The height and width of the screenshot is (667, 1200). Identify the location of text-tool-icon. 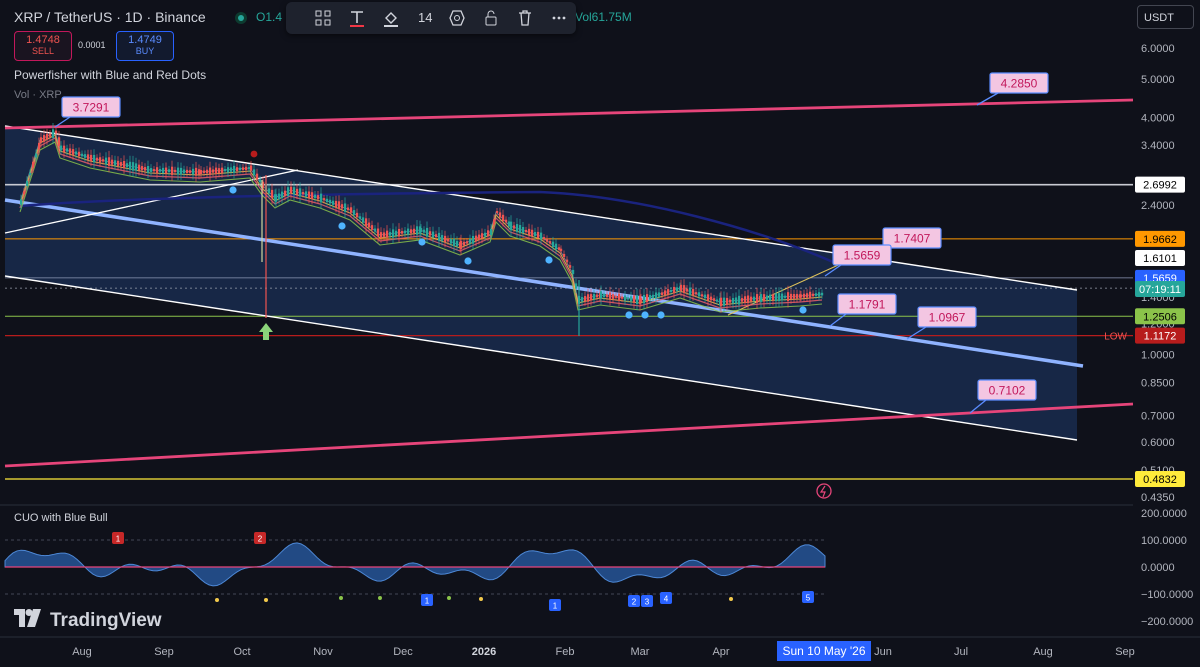
(357, 18).